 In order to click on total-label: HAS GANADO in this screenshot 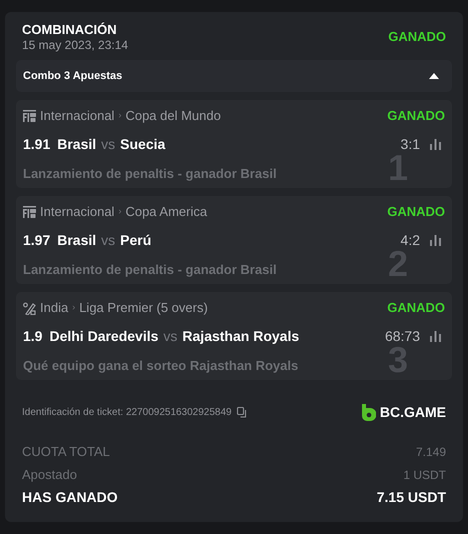, I will do `click(70, 497)`.